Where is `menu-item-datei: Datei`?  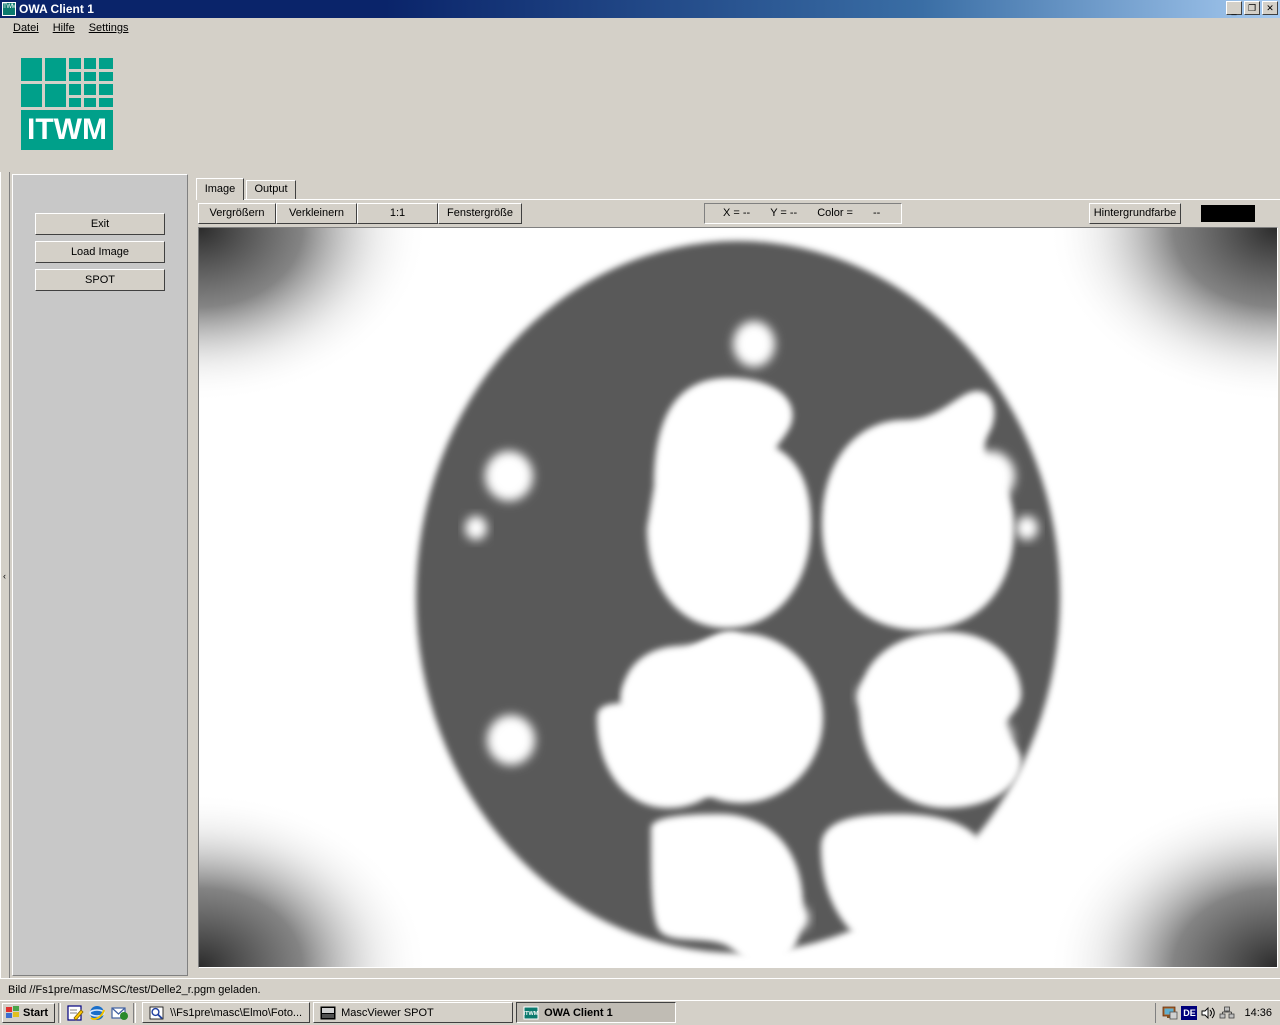 menu-item-datei: Datei is located at coordinates (26, 28).